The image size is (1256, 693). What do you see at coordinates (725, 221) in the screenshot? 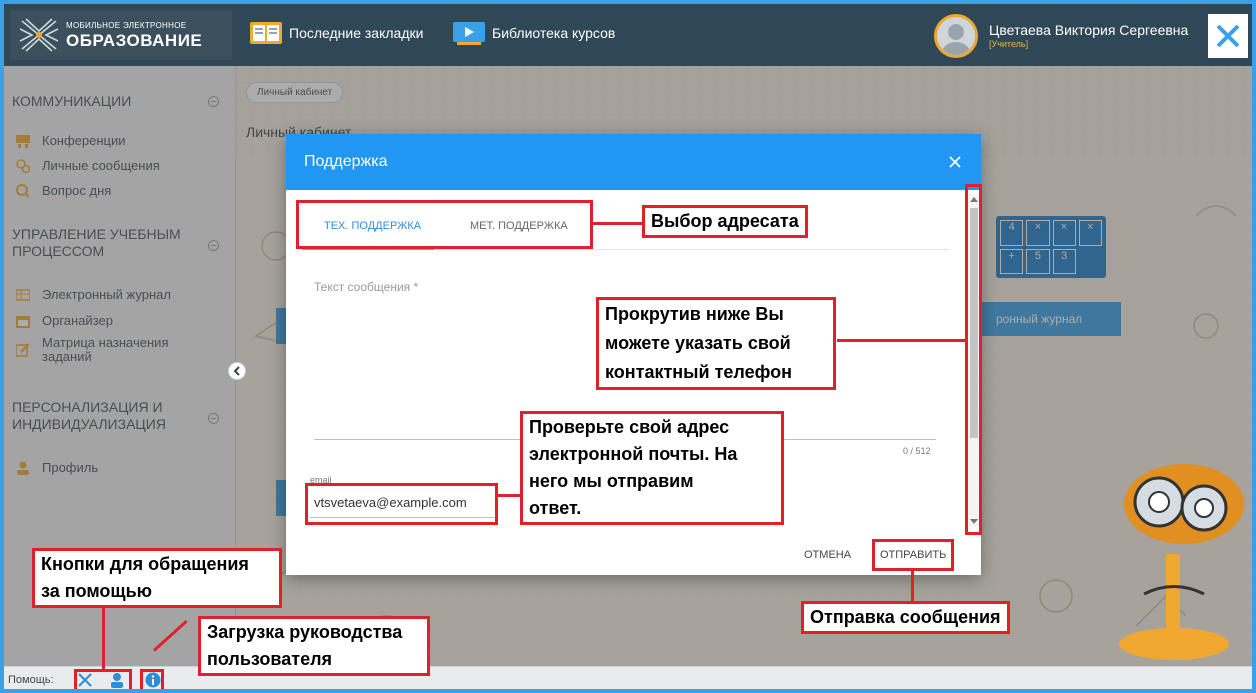
I see `callout-recipient: Выбор адресата` at bounding box center [725, 221].